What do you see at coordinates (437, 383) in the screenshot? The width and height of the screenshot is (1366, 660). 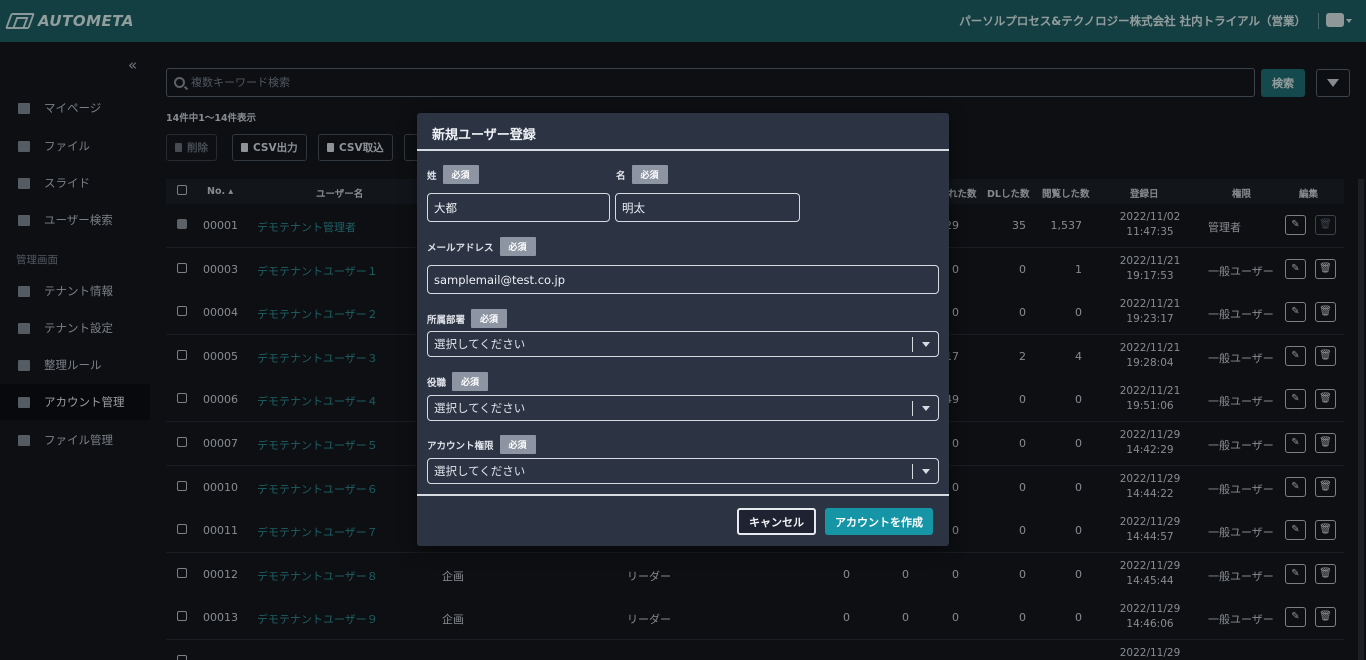 I see `position-label-text: 役職` at bounding box center [437, 383].